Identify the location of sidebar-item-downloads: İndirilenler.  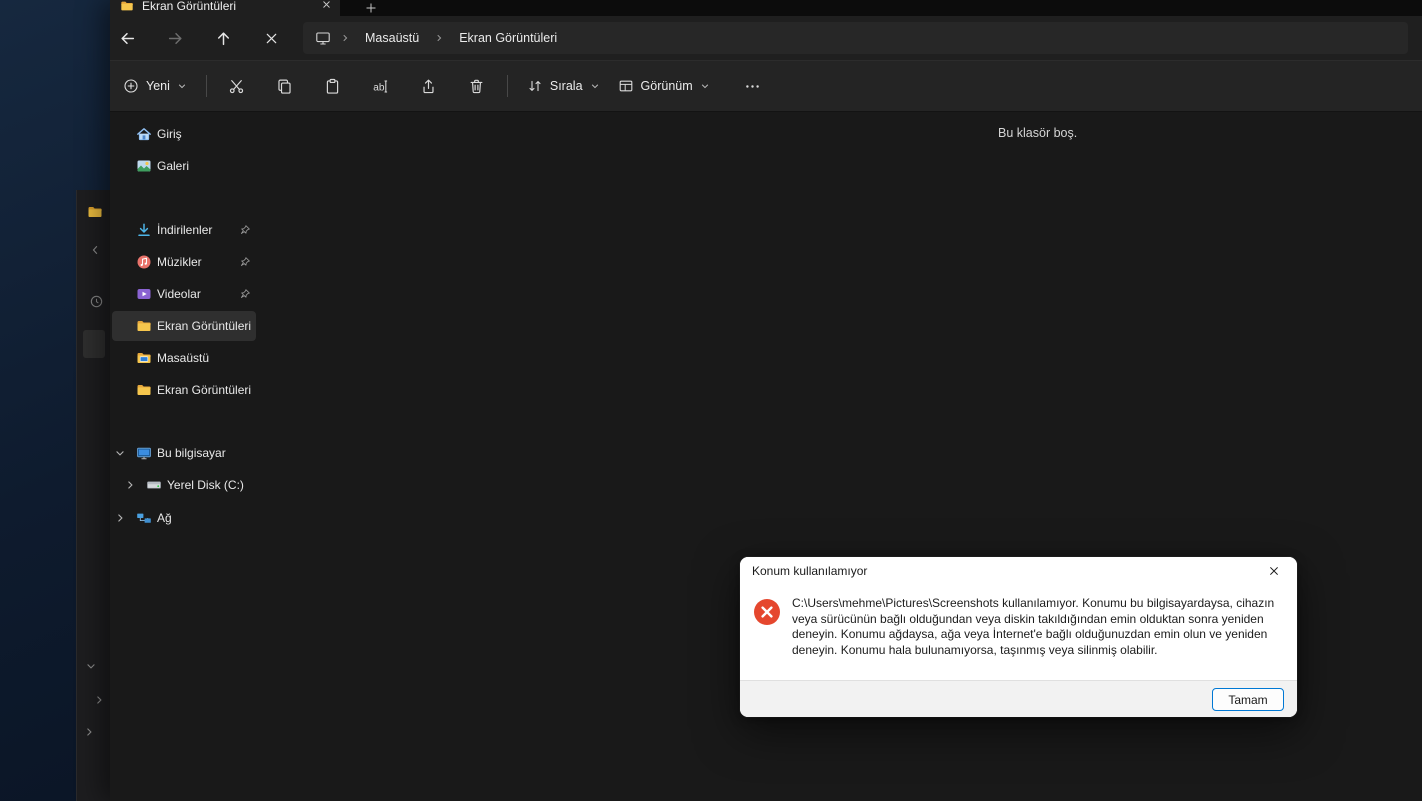
(184, 230).